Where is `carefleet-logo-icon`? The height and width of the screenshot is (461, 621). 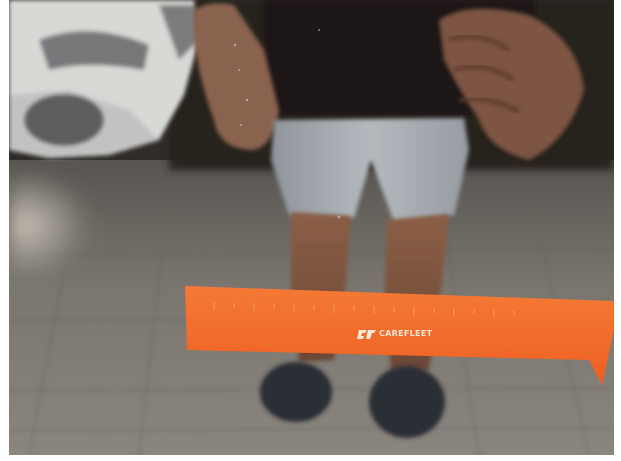
carefleet-logo-icon is located at coordinates (366, 334).